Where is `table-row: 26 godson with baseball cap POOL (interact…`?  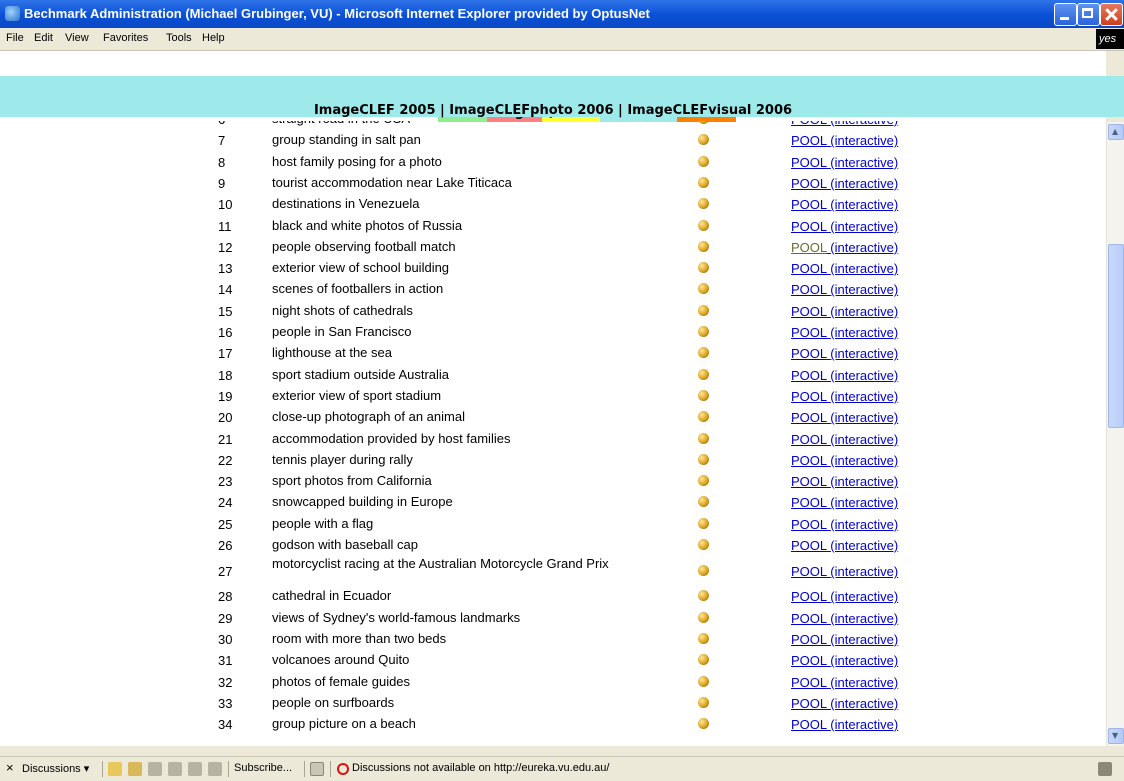 table-row: 26 godson with baseball cap POOL (interact… is located at coordinates (553, 545).